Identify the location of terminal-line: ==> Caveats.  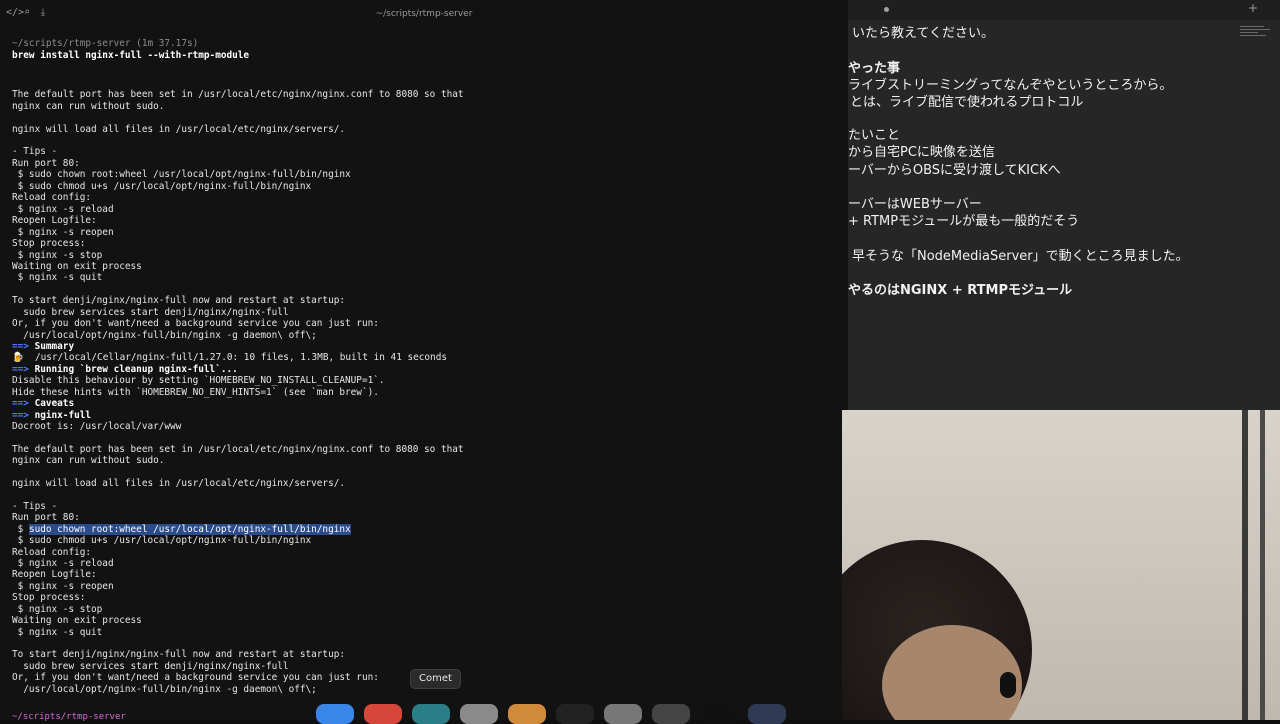
(43, 403).